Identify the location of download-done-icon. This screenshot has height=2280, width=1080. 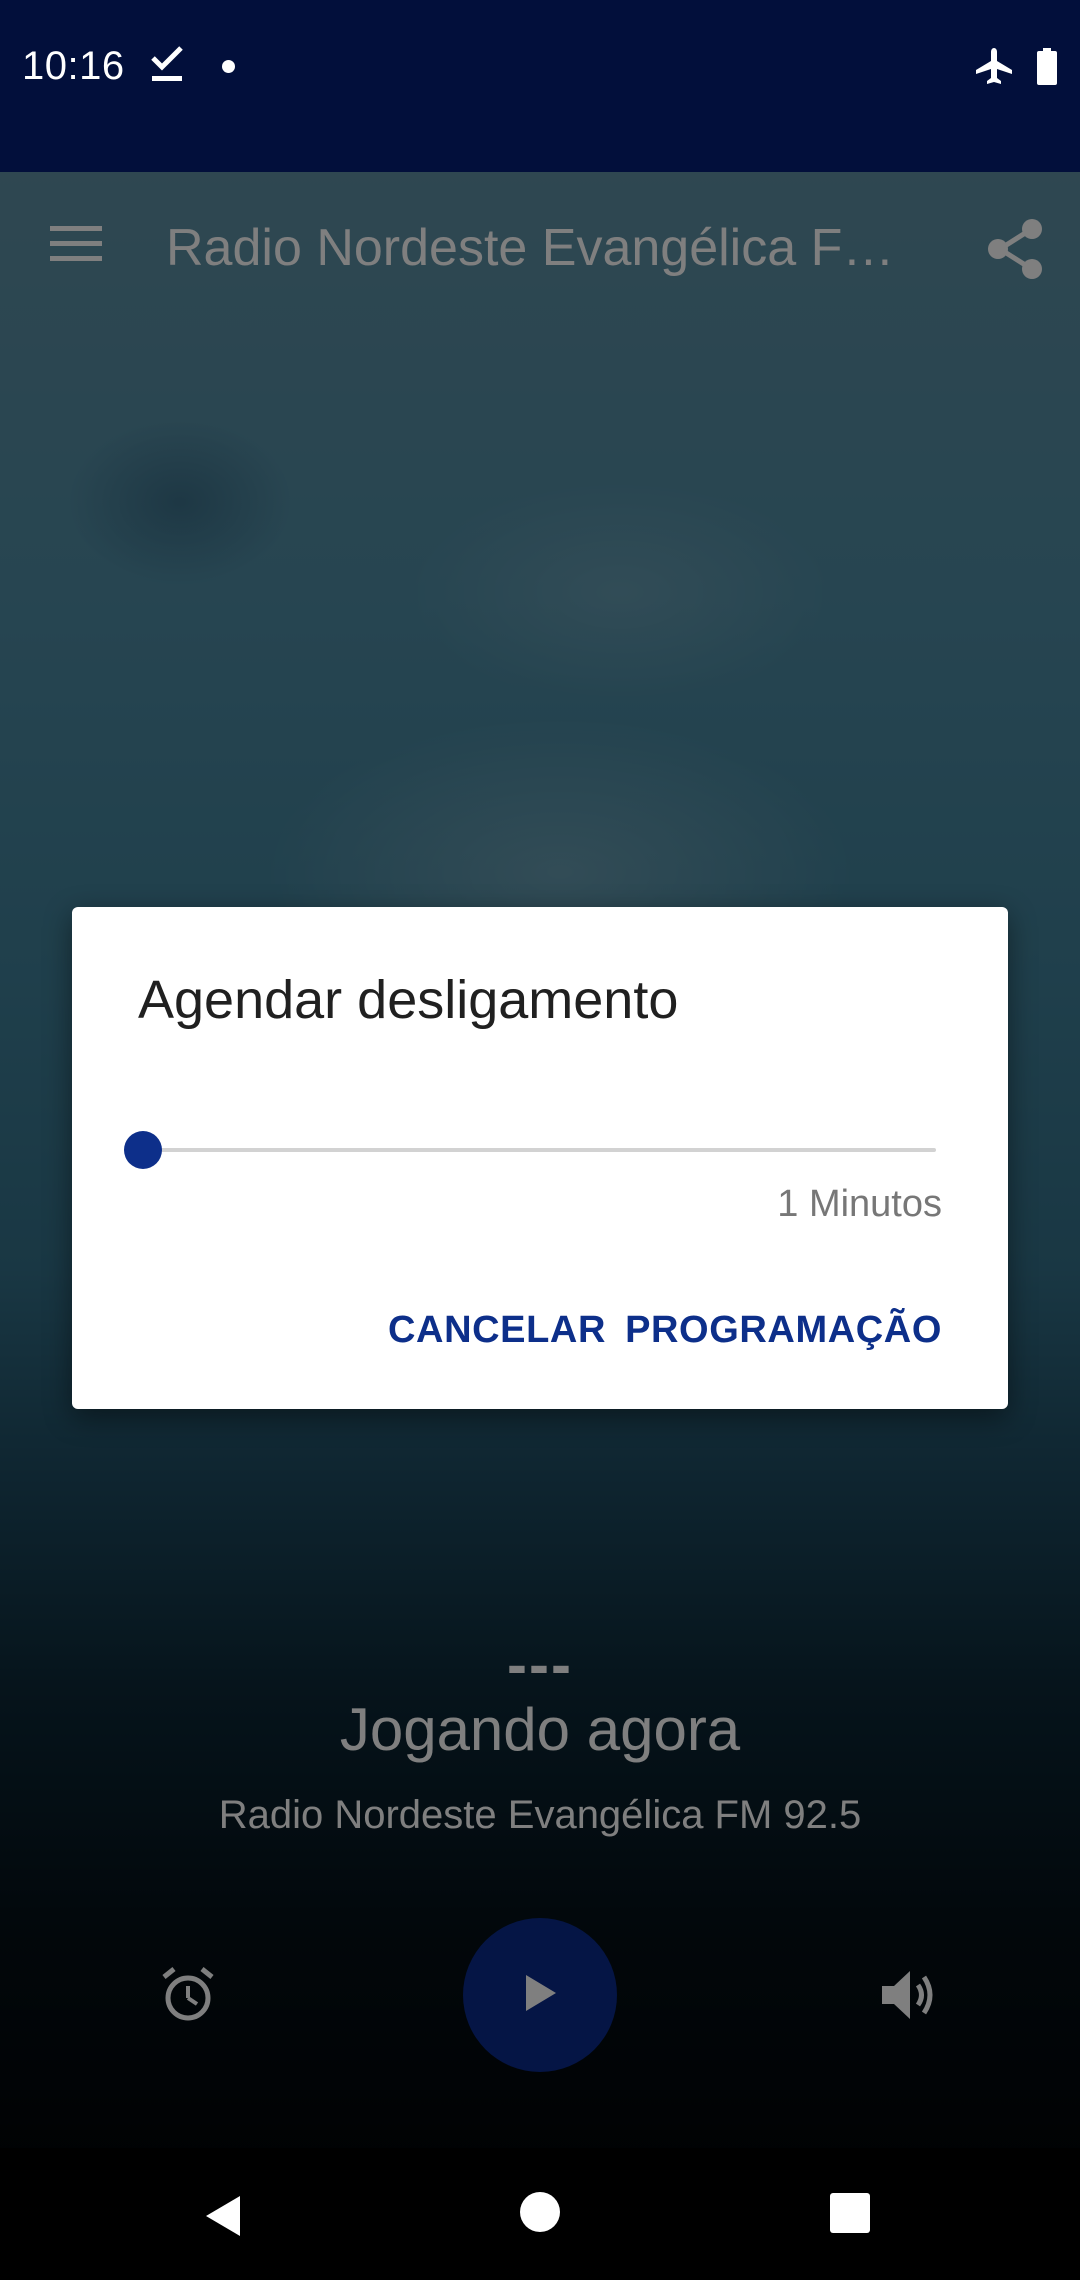
(167, 66).